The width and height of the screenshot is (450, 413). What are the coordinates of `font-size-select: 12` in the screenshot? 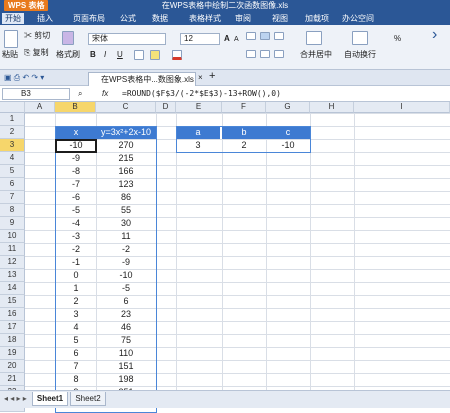 It's located at (200, 39).